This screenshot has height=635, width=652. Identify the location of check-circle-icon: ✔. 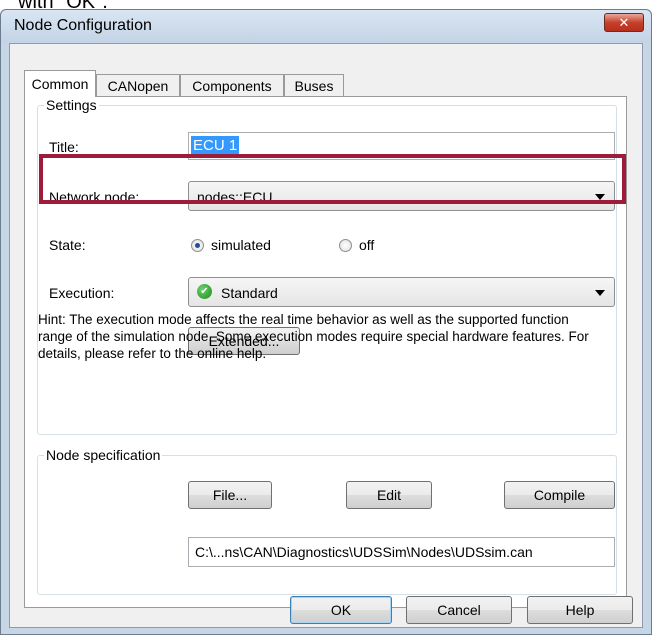
(204, 291).